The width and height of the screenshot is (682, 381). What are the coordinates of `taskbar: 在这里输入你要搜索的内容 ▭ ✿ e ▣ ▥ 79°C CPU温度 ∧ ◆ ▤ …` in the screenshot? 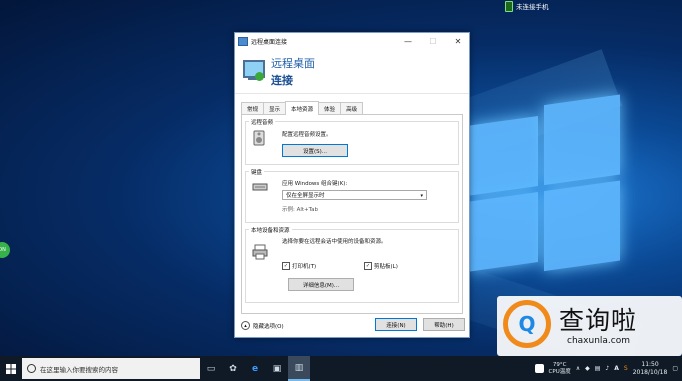 It's located at (341, 368).